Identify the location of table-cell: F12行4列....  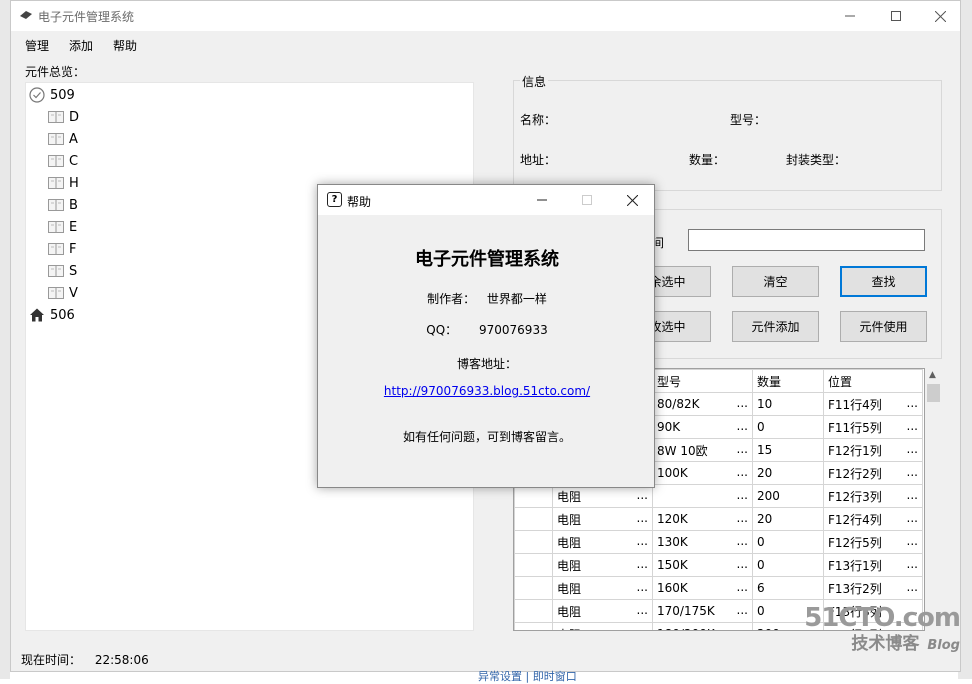
(873, 519).